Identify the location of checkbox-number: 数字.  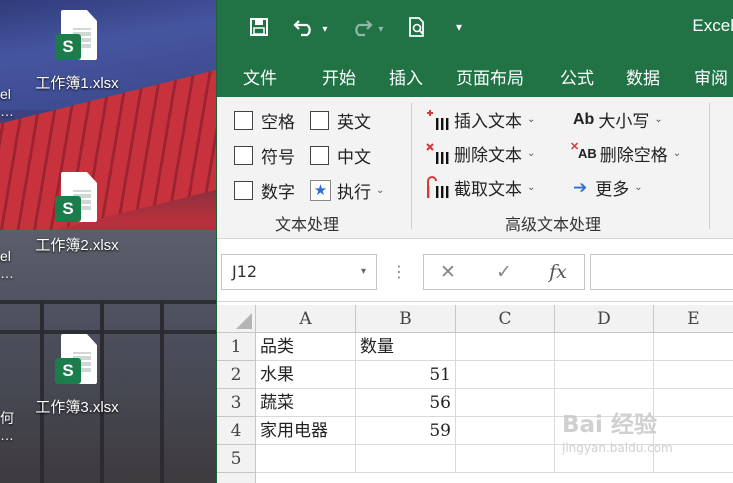
(264, 190).